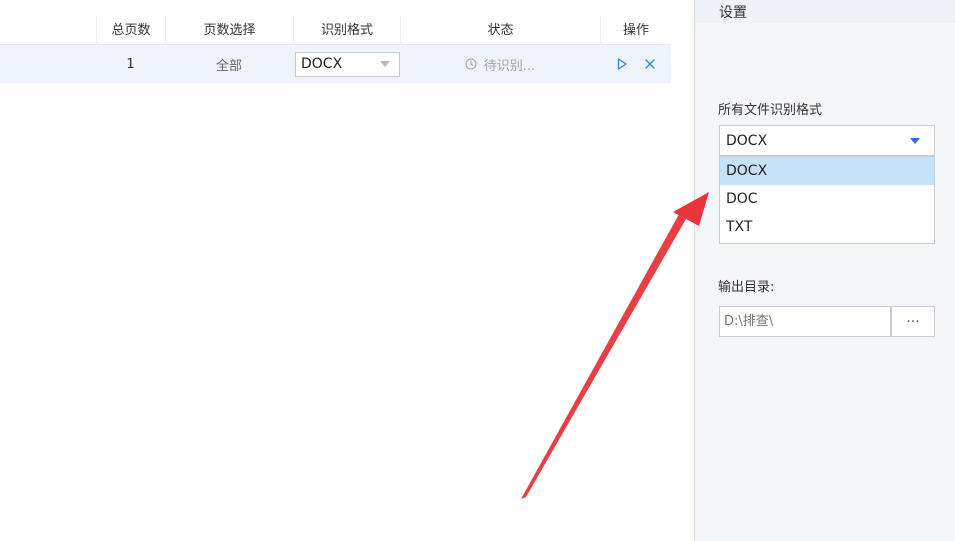 This screenshot has height=541, width=955. What do you see at coordinates (635, 30) in the screenshot?
I see `column-header-actions: 操作` at bounding box center [635, 30].